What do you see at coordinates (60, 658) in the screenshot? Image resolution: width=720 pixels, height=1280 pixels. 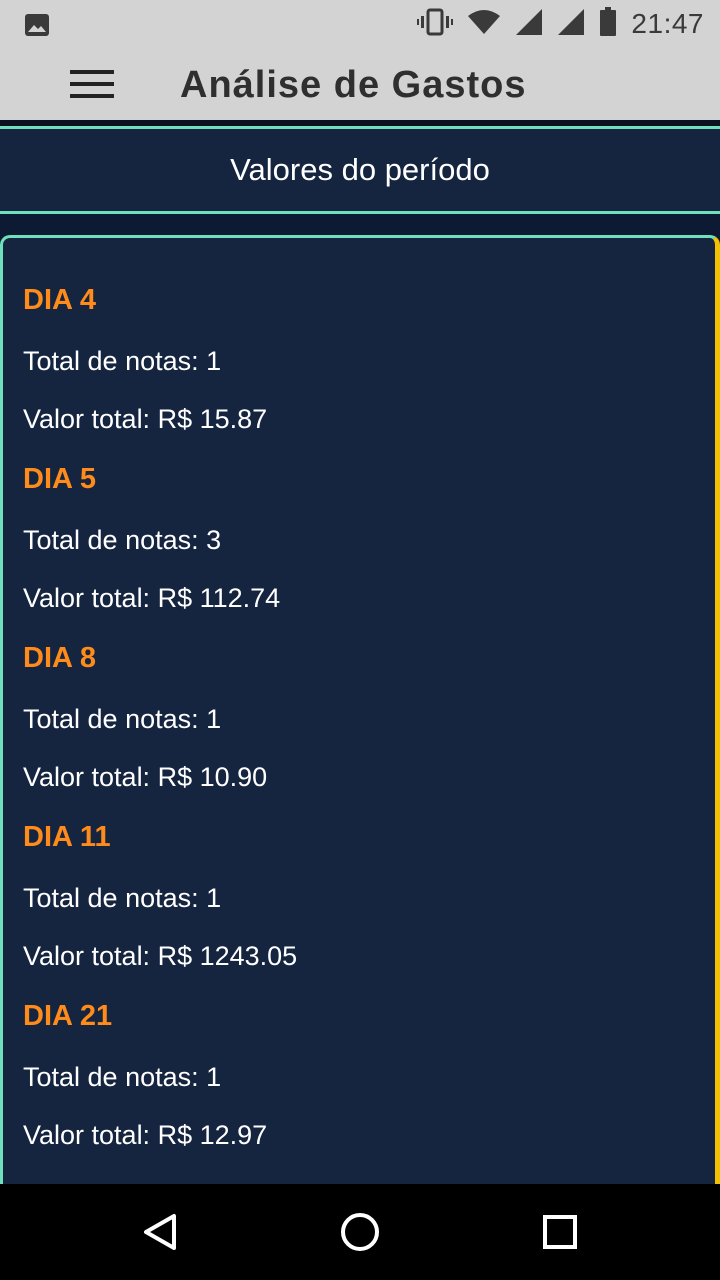 I see `day-title: DIA 8` at bounding box center [60, 658].